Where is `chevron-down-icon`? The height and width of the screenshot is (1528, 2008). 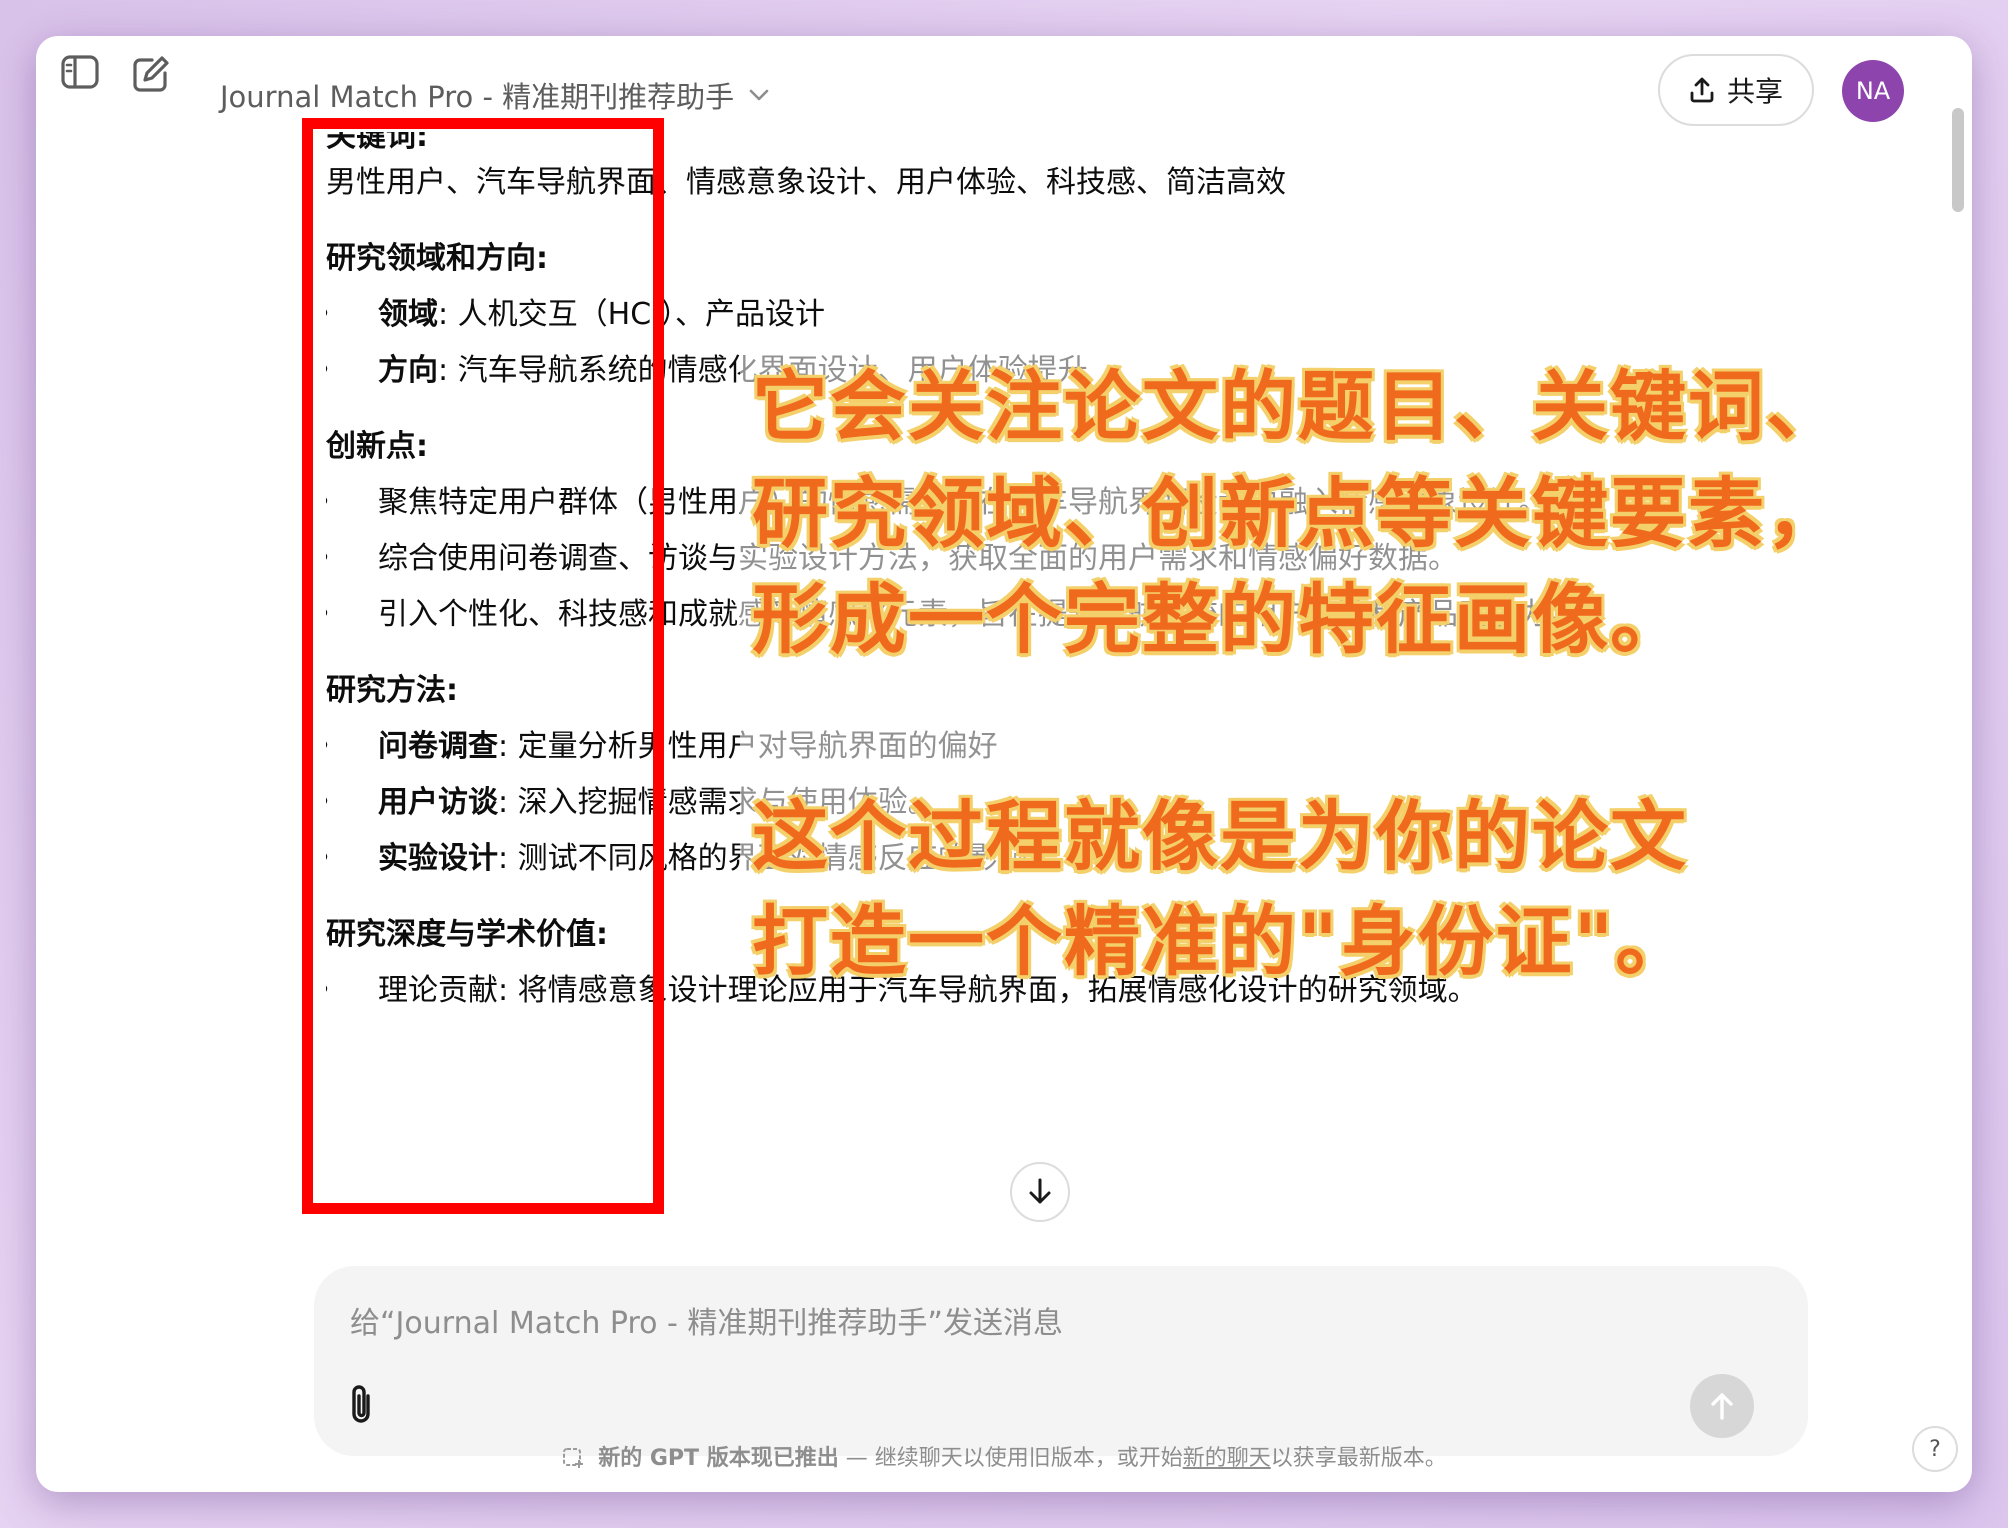 chevron-down-icon is located at coordinates (759, 95).